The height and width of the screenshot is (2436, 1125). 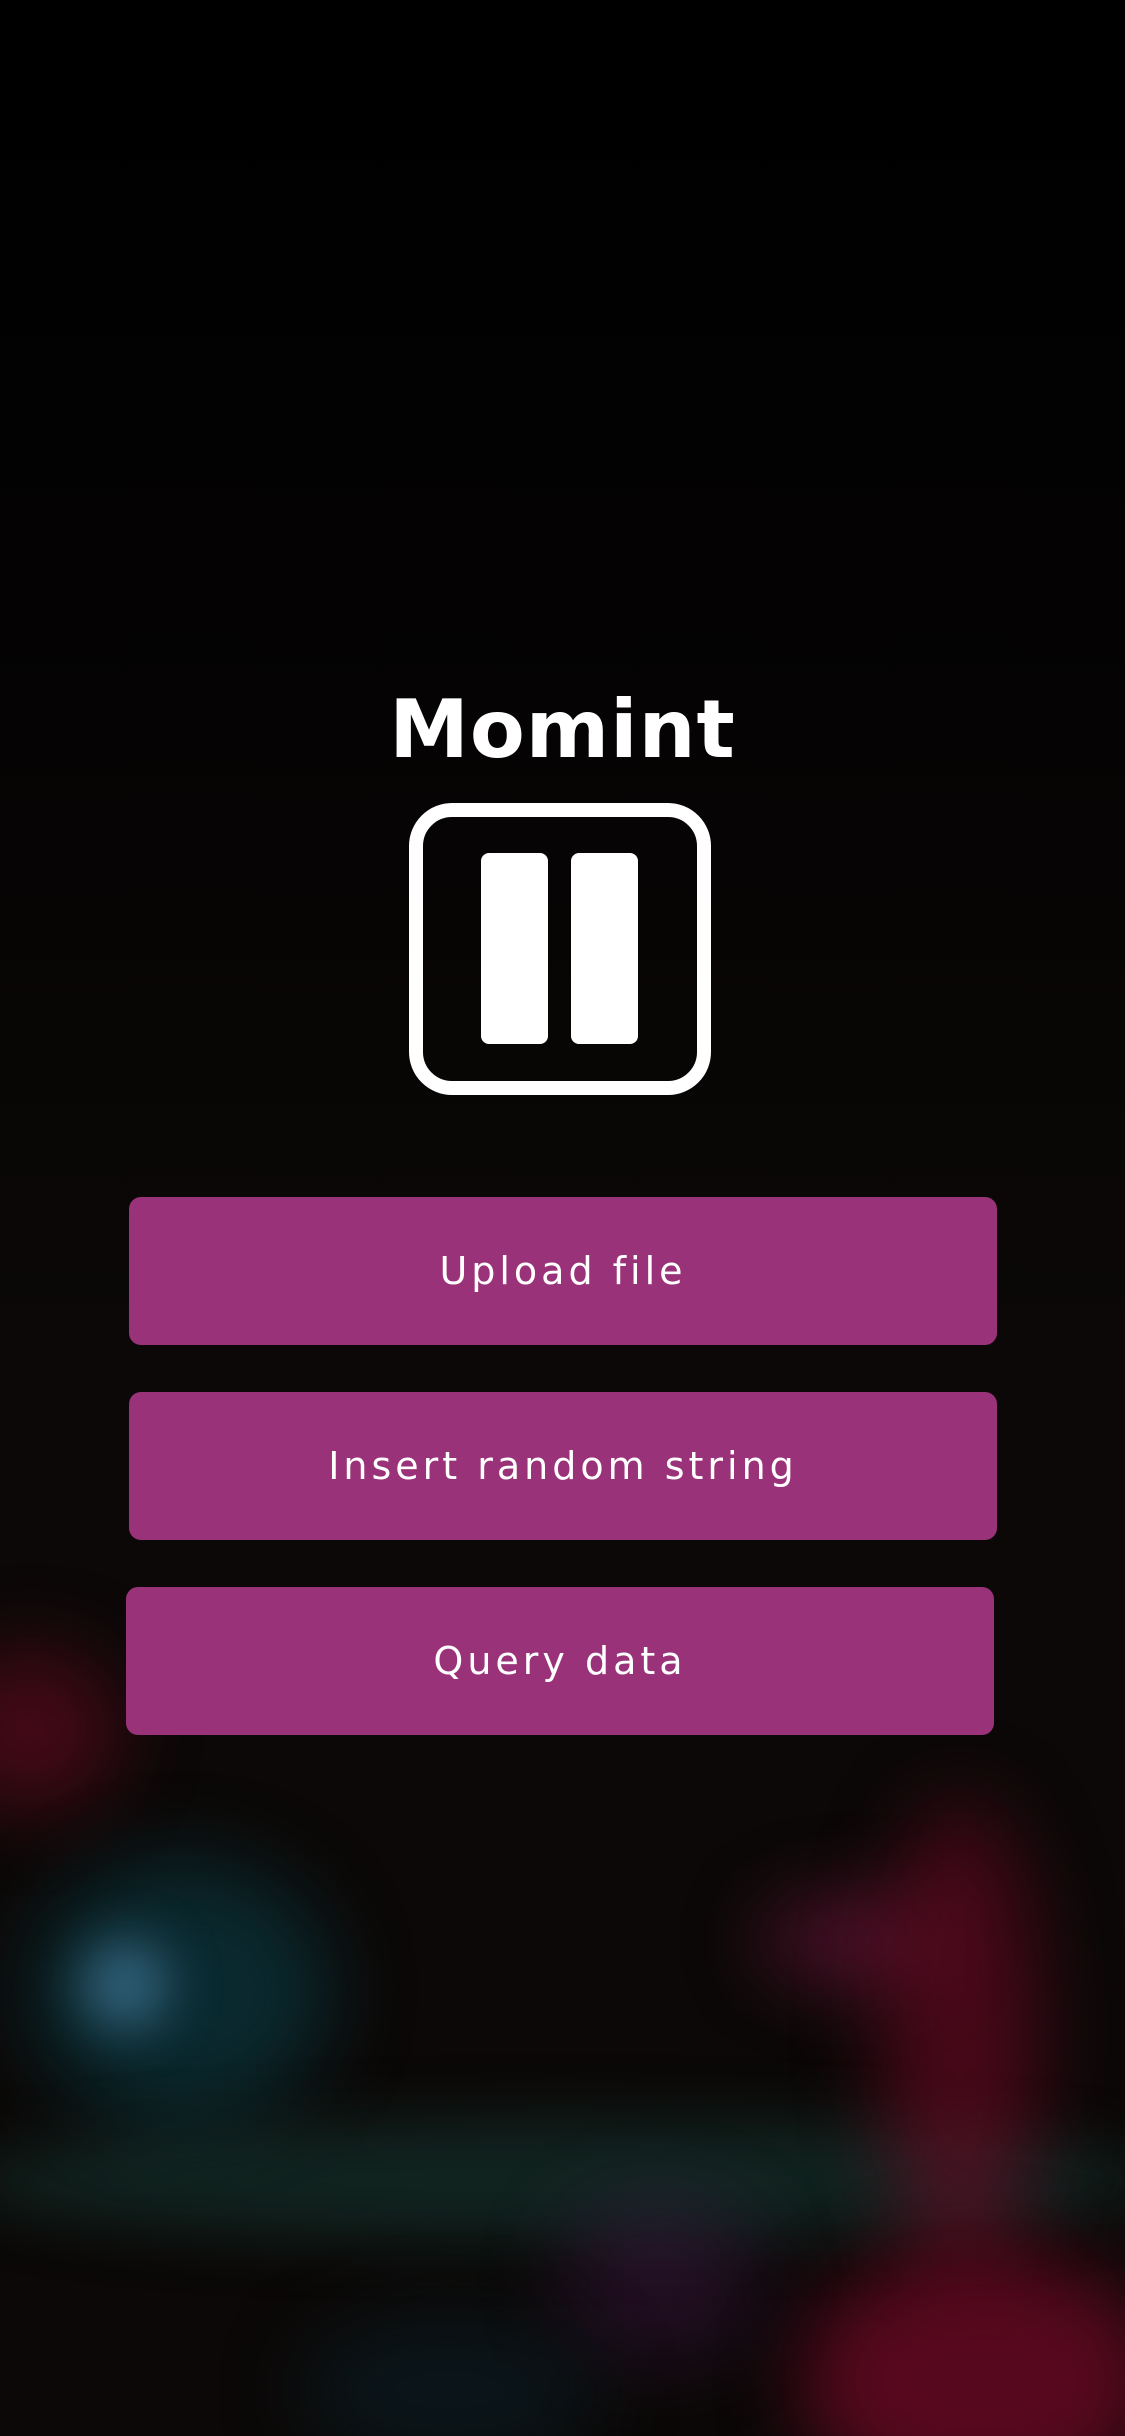 What do you see at coordinates (563, 1466) in the screenshot?
I see `insert-random-string-button: Insert random string` at bounding box center [563, 1466].